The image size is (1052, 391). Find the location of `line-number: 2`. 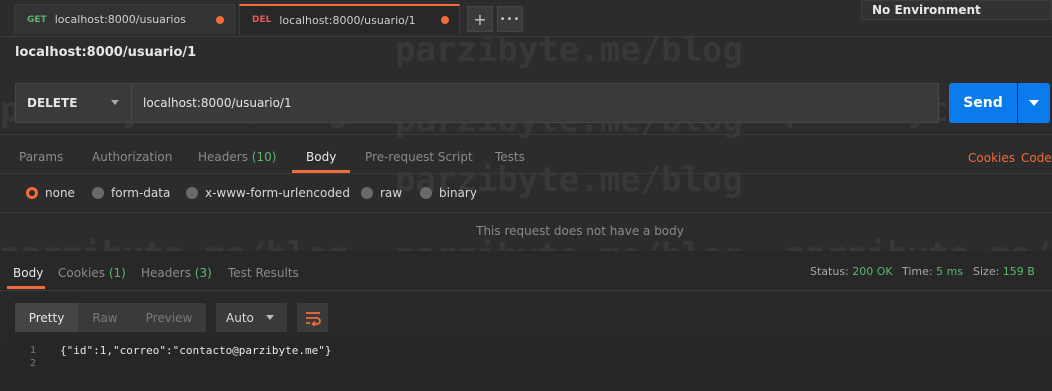

line-number: 2 is located at coordinates (33, 363).